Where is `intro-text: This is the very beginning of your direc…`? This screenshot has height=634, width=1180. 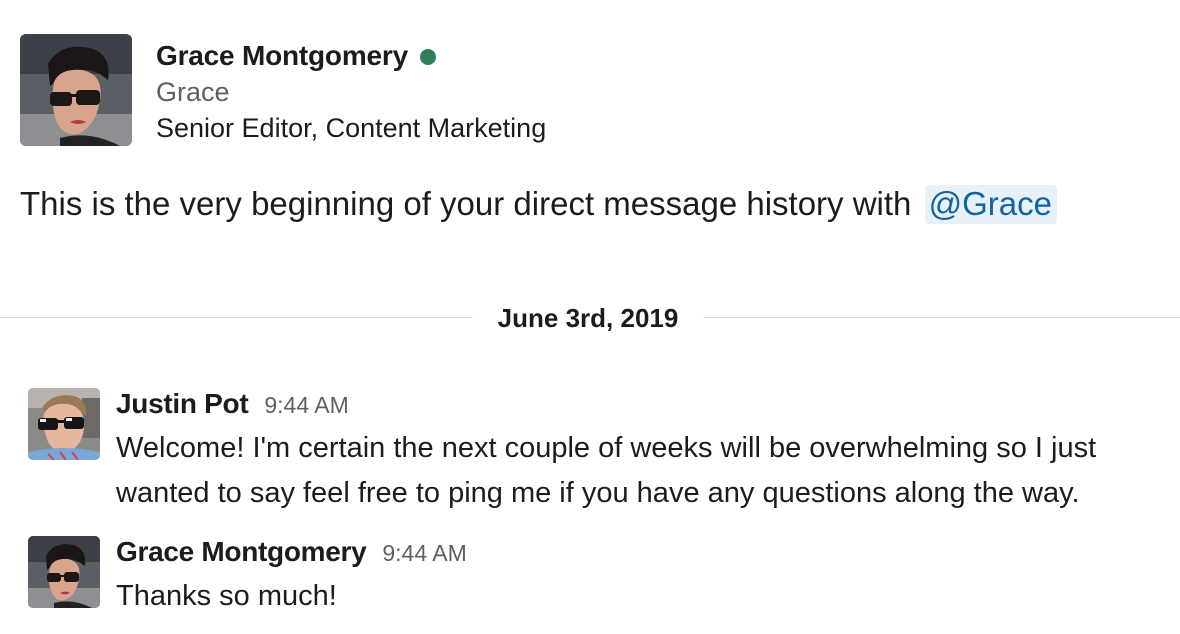
intro-text: This is the very beginning of your direc… is located at coordinates (466, 203).